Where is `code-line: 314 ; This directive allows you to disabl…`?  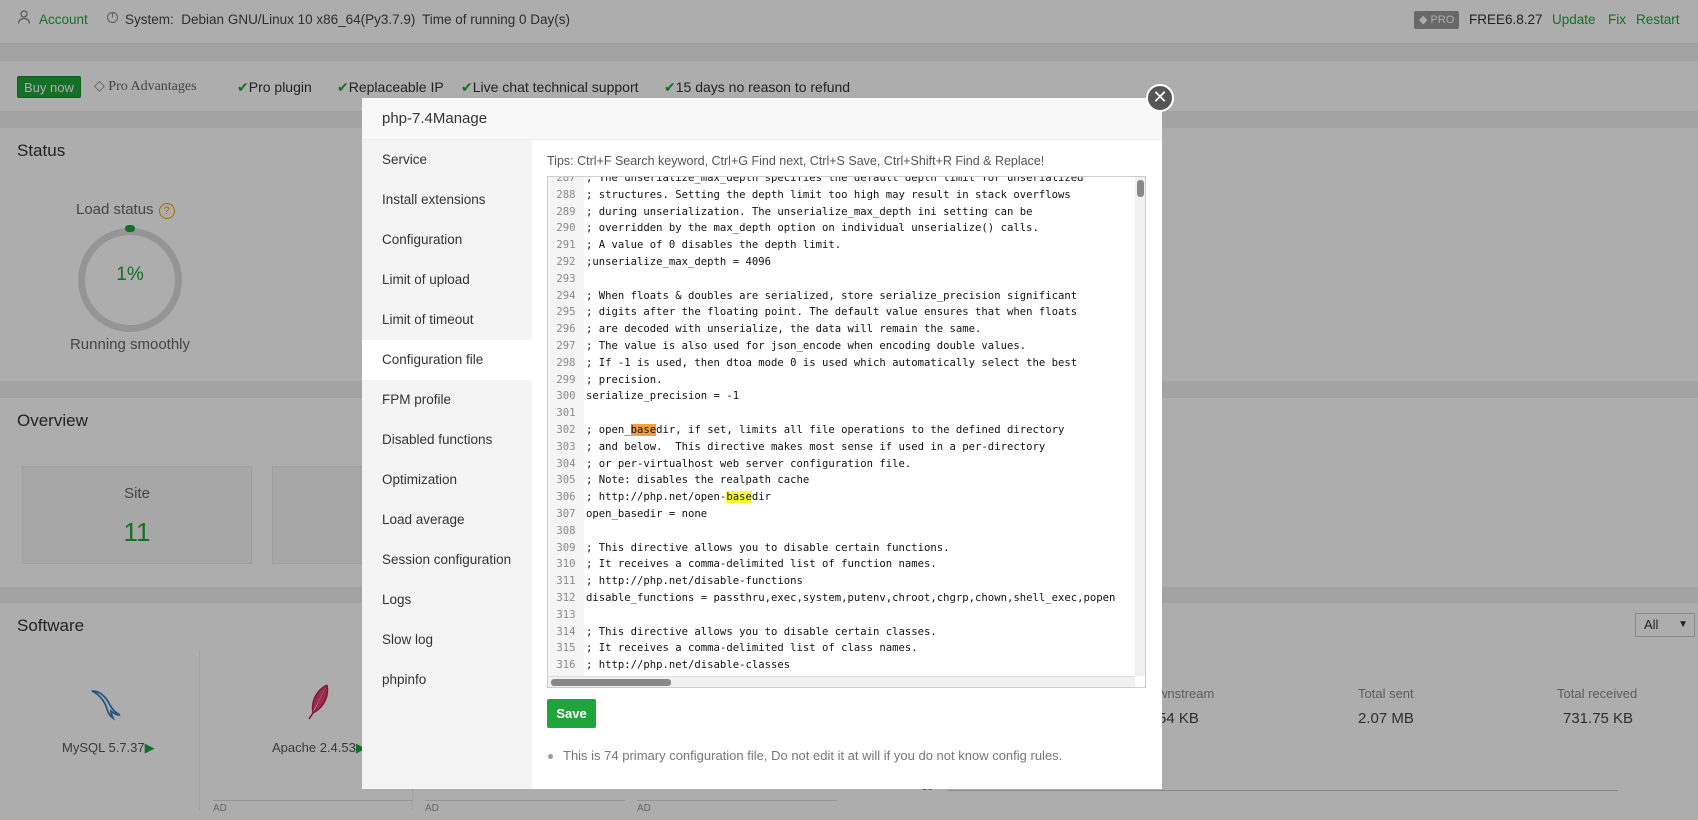
code-line: 314 ; This directive allows you to disabl… is located at coordinates (843, 632).